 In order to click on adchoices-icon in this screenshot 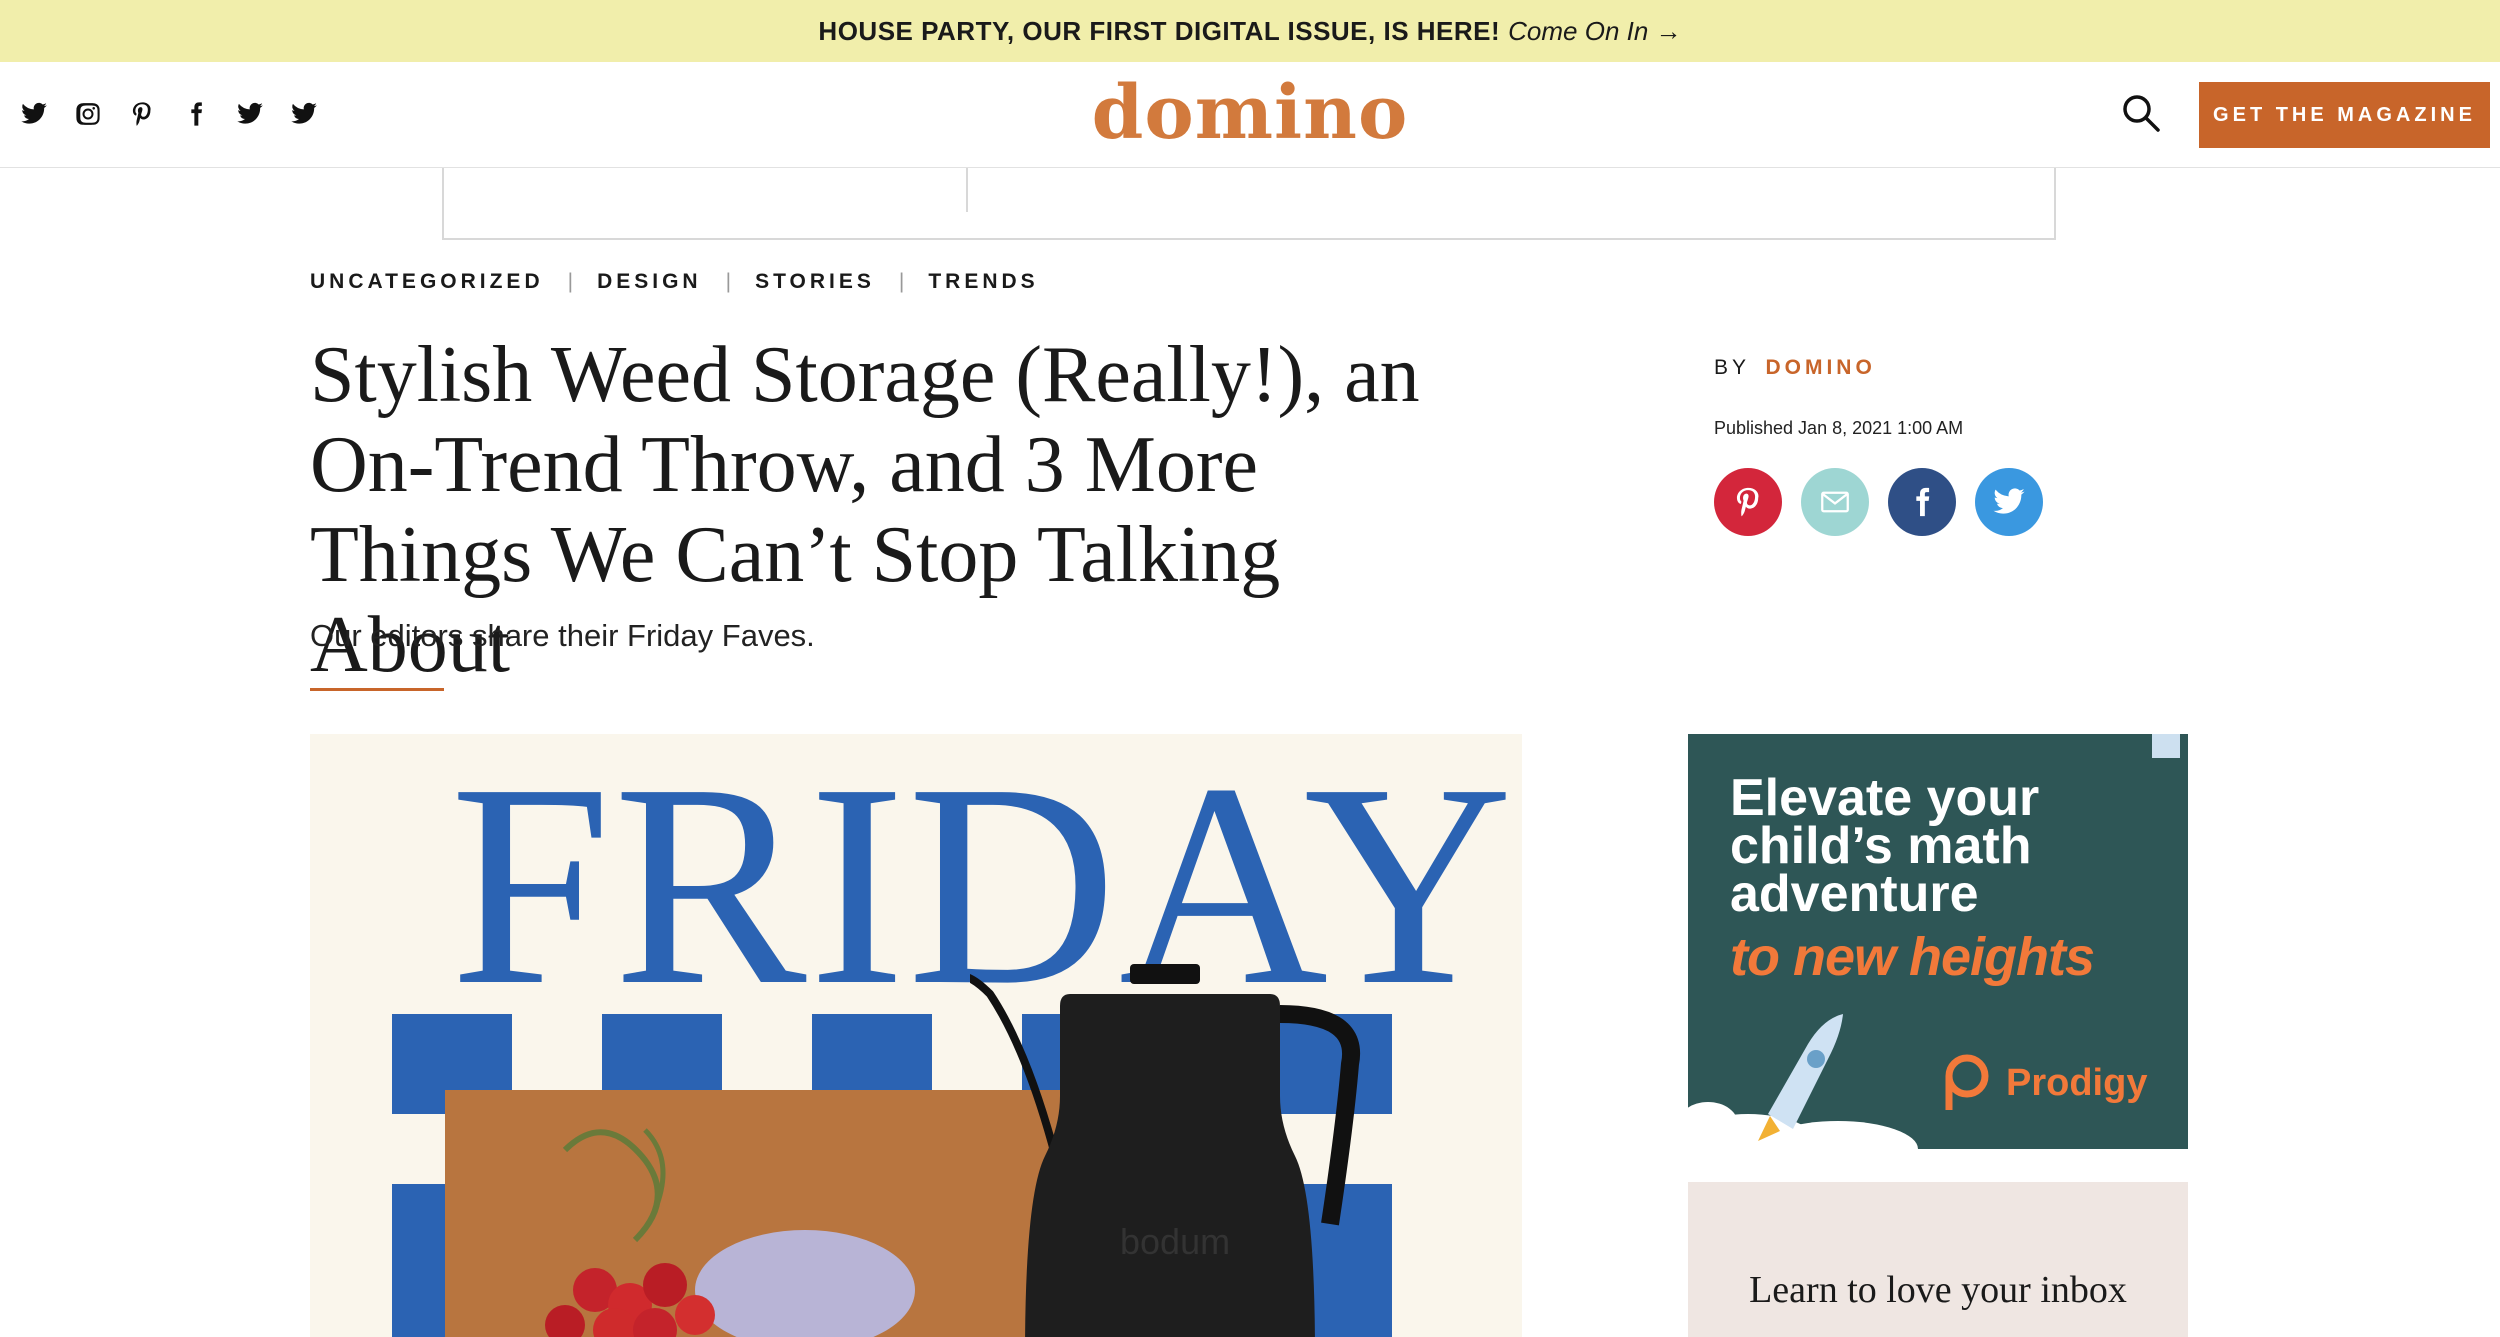, I will do `click(2166, 746)`.